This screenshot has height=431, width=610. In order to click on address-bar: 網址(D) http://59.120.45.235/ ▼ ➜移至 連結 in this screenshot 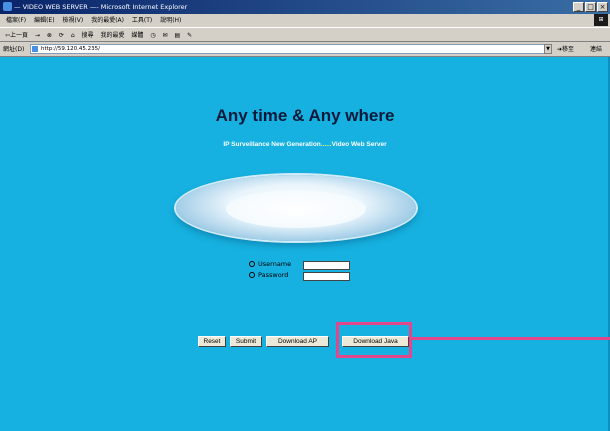, I will do `click(305, 49)`.